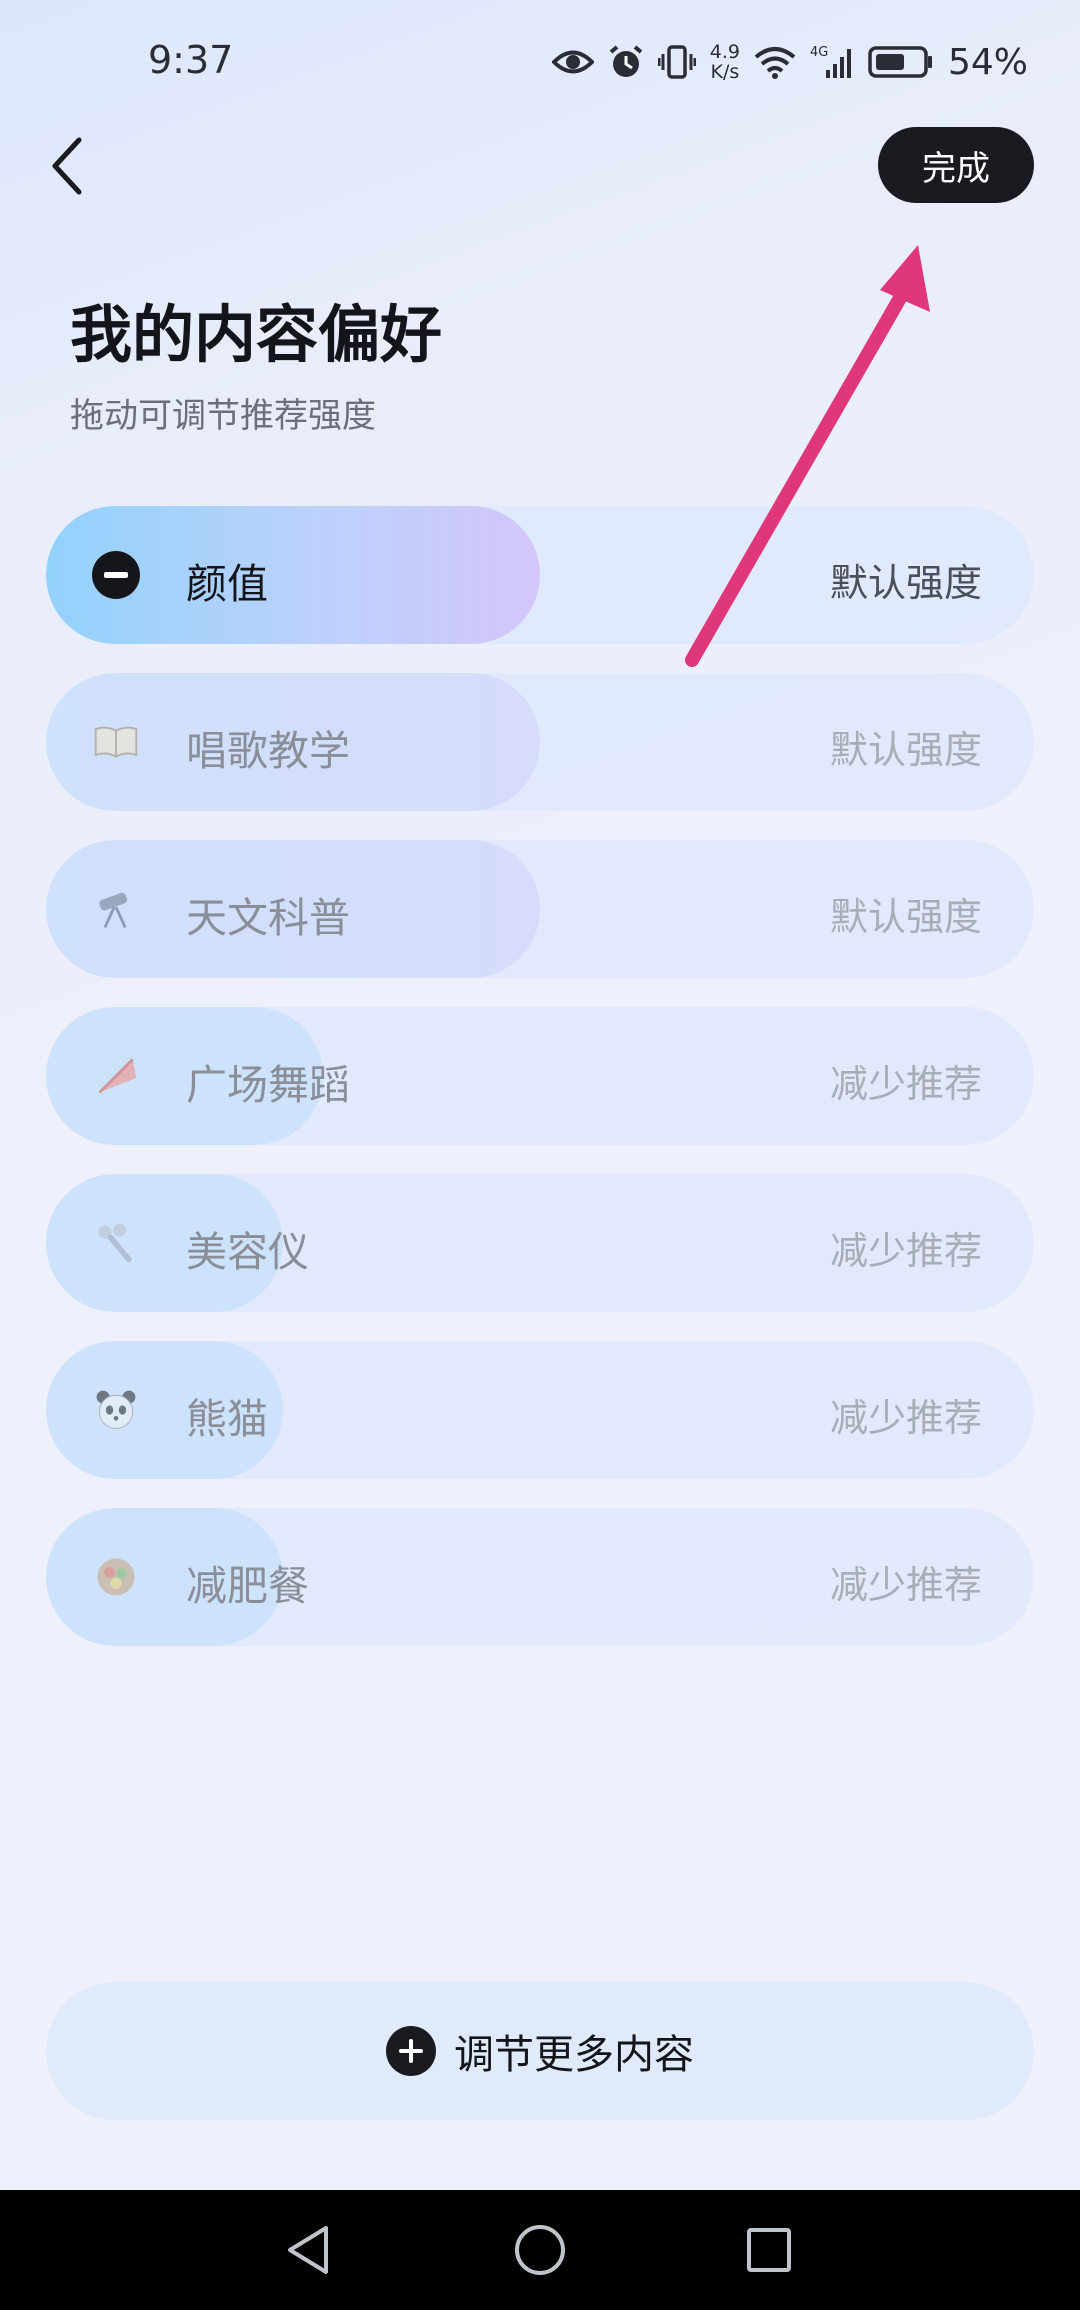 The height and width of the screenshot is (2310, 1080). Describe the element at coordinates (540, 1243) in the screenshot. I see `pref-row-beauty-device: 美容仪 减少推荐` at that location.